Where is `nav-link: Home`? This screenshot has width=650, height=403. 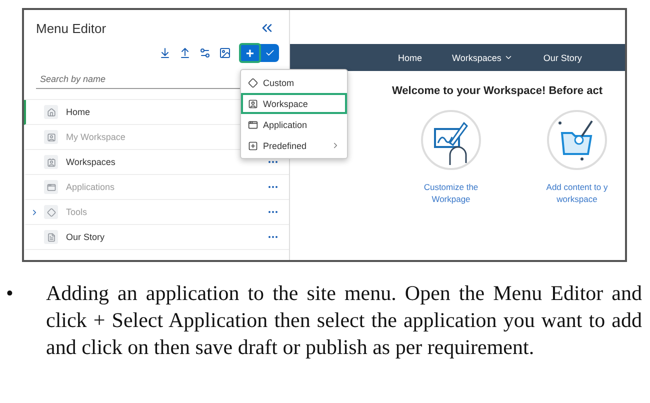
nav-link: Home is located at coordinates (410, 57).